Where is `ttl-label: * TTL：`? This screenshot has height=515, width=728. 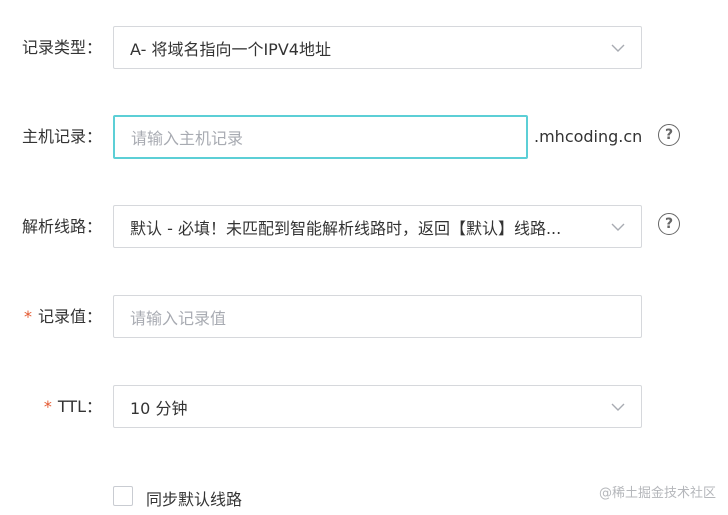 ttl-label: * TTL： is located at coordinates (73, 407).